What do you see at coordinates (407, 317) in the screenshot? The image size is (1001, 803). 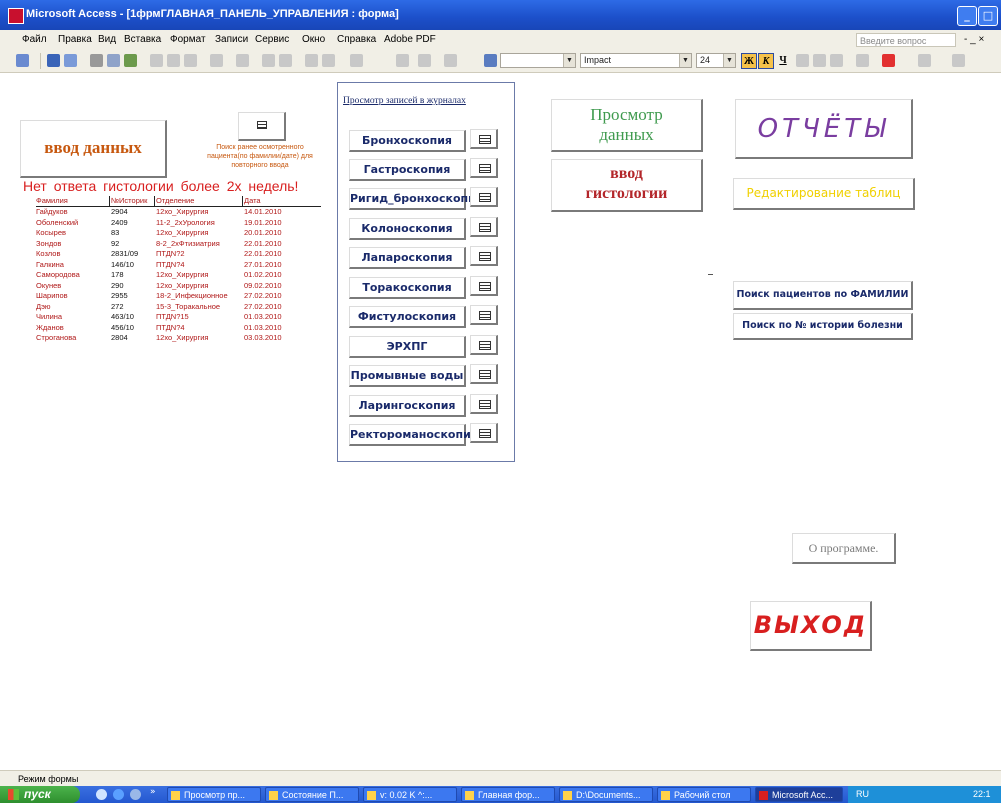 I see `journal-fistuloscopy-button: Фистулоскопия` at bounding box center [407, 317].